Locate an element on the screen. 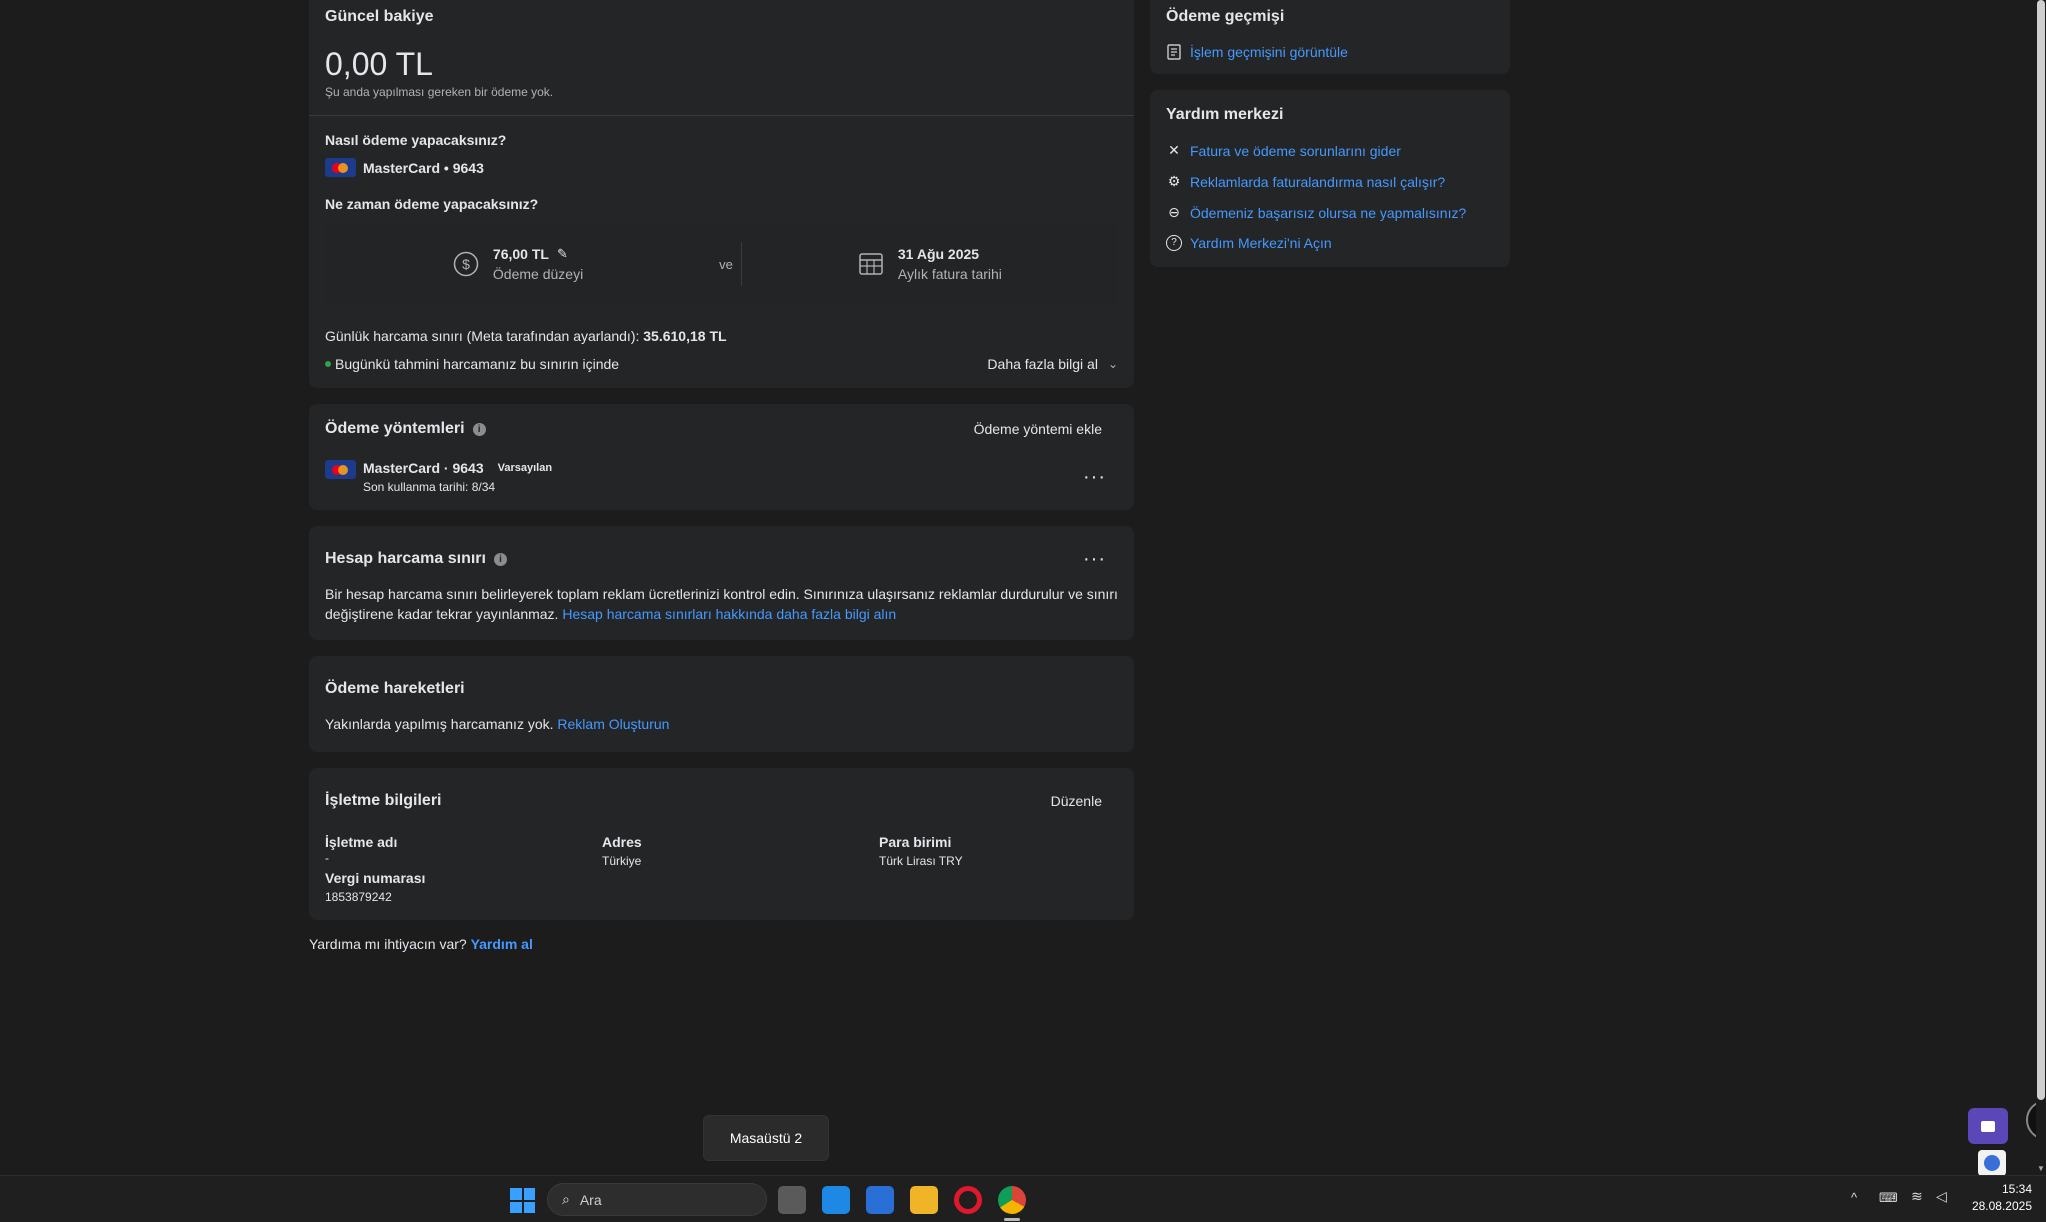 The image size is (2046, 1222). minus-circle-icon: ⊖ is located at coordinates (1174, 212).